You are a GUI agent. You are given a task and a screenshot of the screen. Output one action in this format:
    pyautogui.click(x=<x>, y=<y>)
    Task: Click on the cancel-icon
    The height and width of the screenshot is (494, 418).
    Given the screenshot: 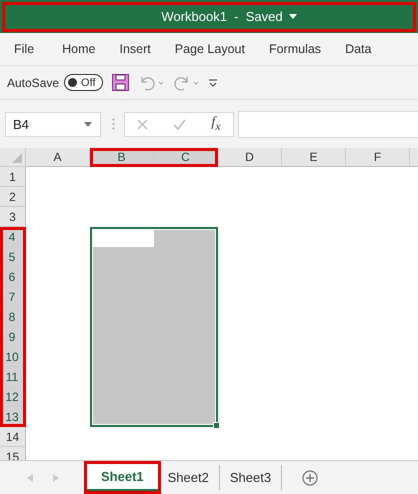 What is the action you would take?
    pyautogui.click(x=142, y=124)
    